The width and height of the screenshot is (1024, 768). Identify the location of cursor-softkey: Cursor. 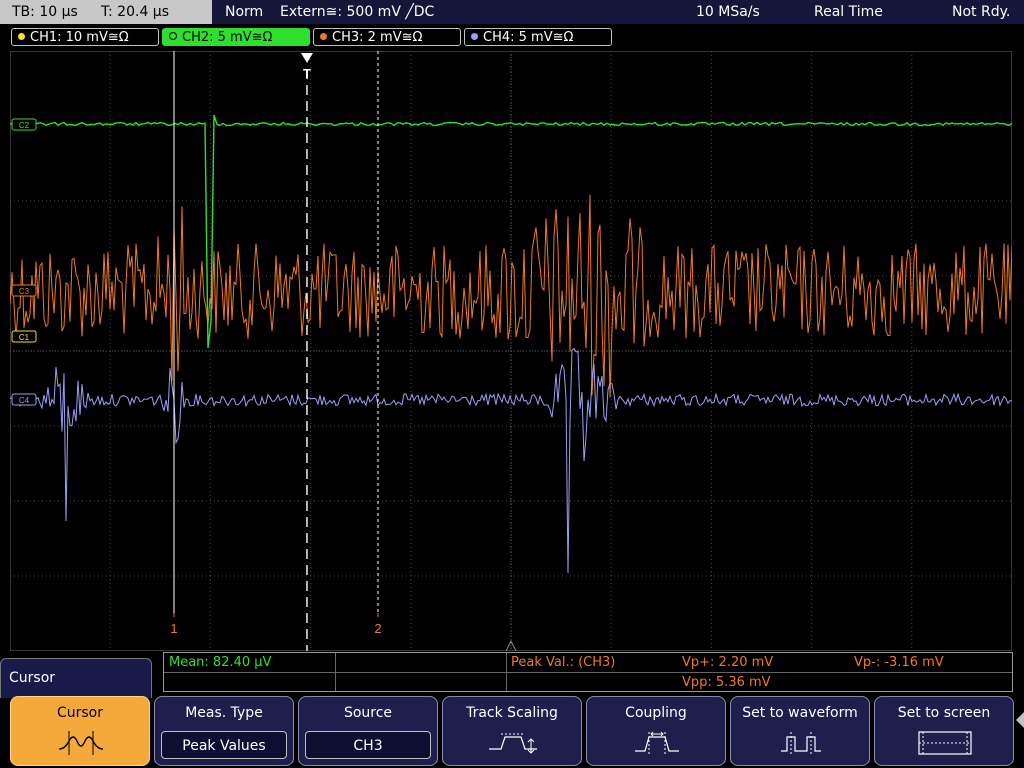
(80, 731).